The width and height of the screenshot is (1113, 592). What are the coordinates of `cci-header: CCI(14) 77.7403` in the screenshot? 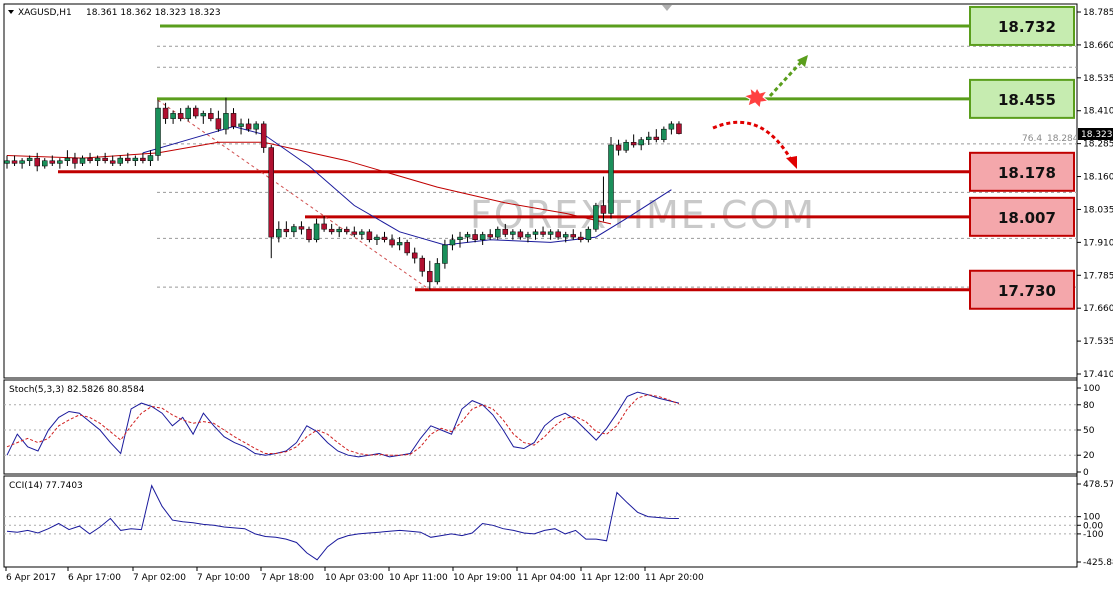 It's located at (46, 486).